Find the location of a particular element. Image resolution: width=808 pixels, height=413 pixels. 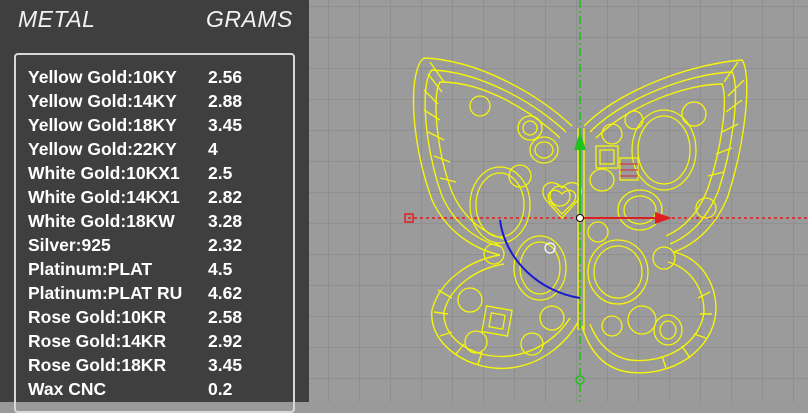

metal-grams: 0.2 is located at coordinates (220, 389).